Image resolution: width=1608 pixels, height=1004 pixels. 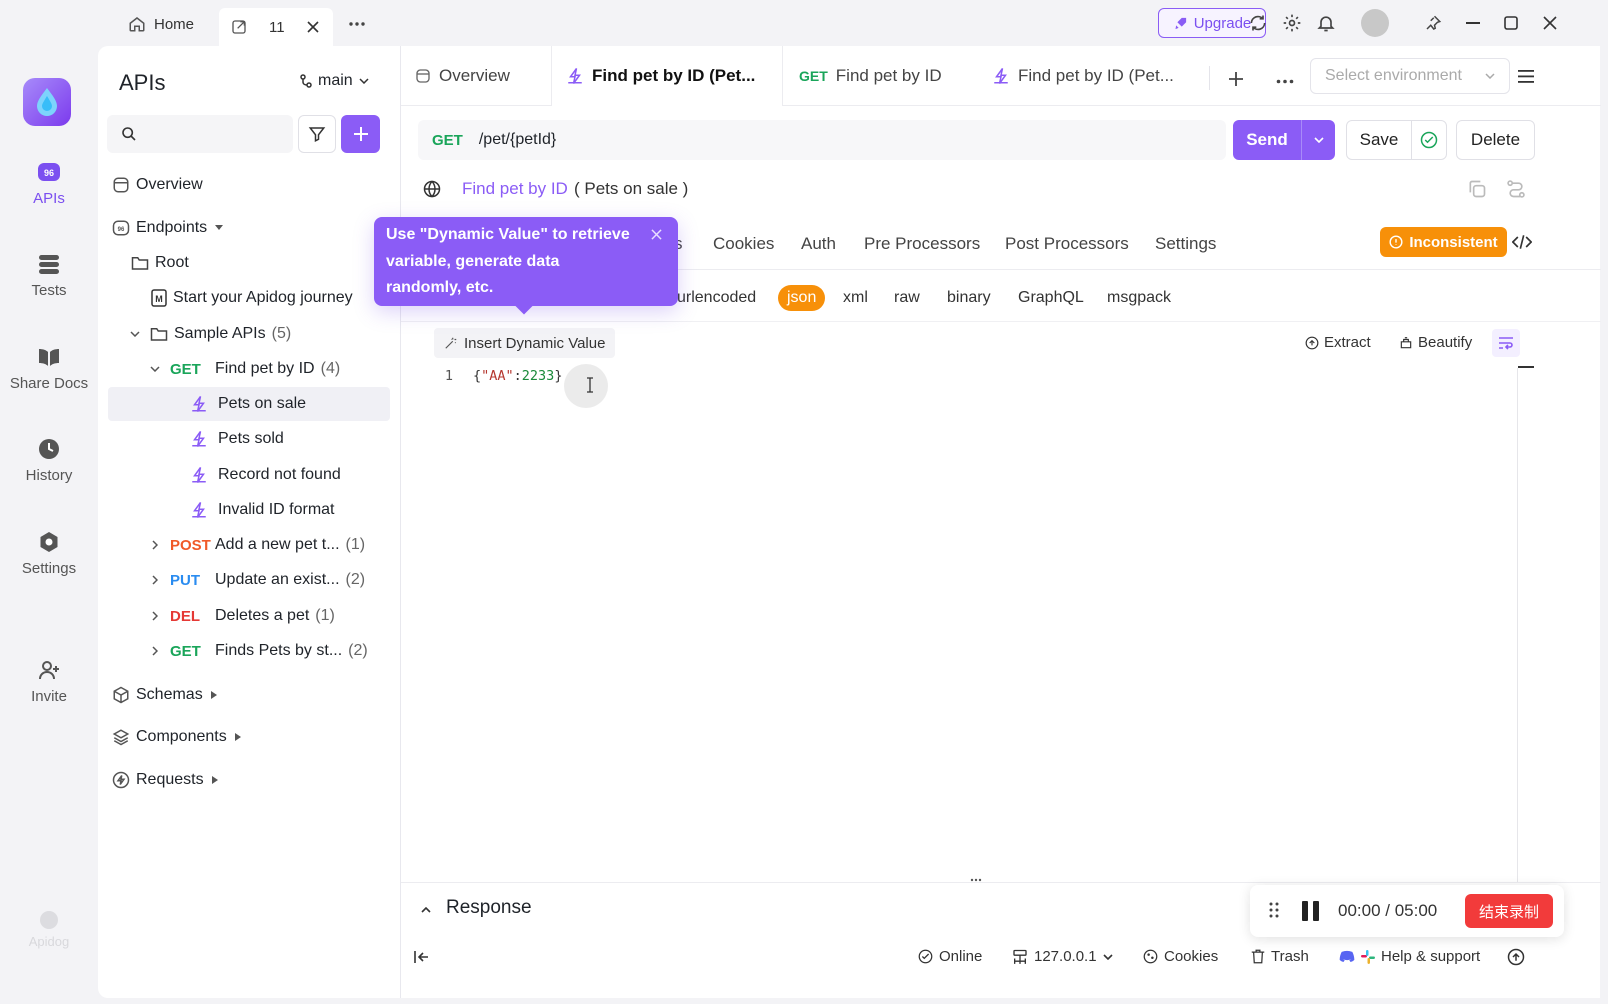 What do you see at coordinates (170, 779) in the screenshot?
I see `tree-label: Requests` at bounding box center [170, 779].